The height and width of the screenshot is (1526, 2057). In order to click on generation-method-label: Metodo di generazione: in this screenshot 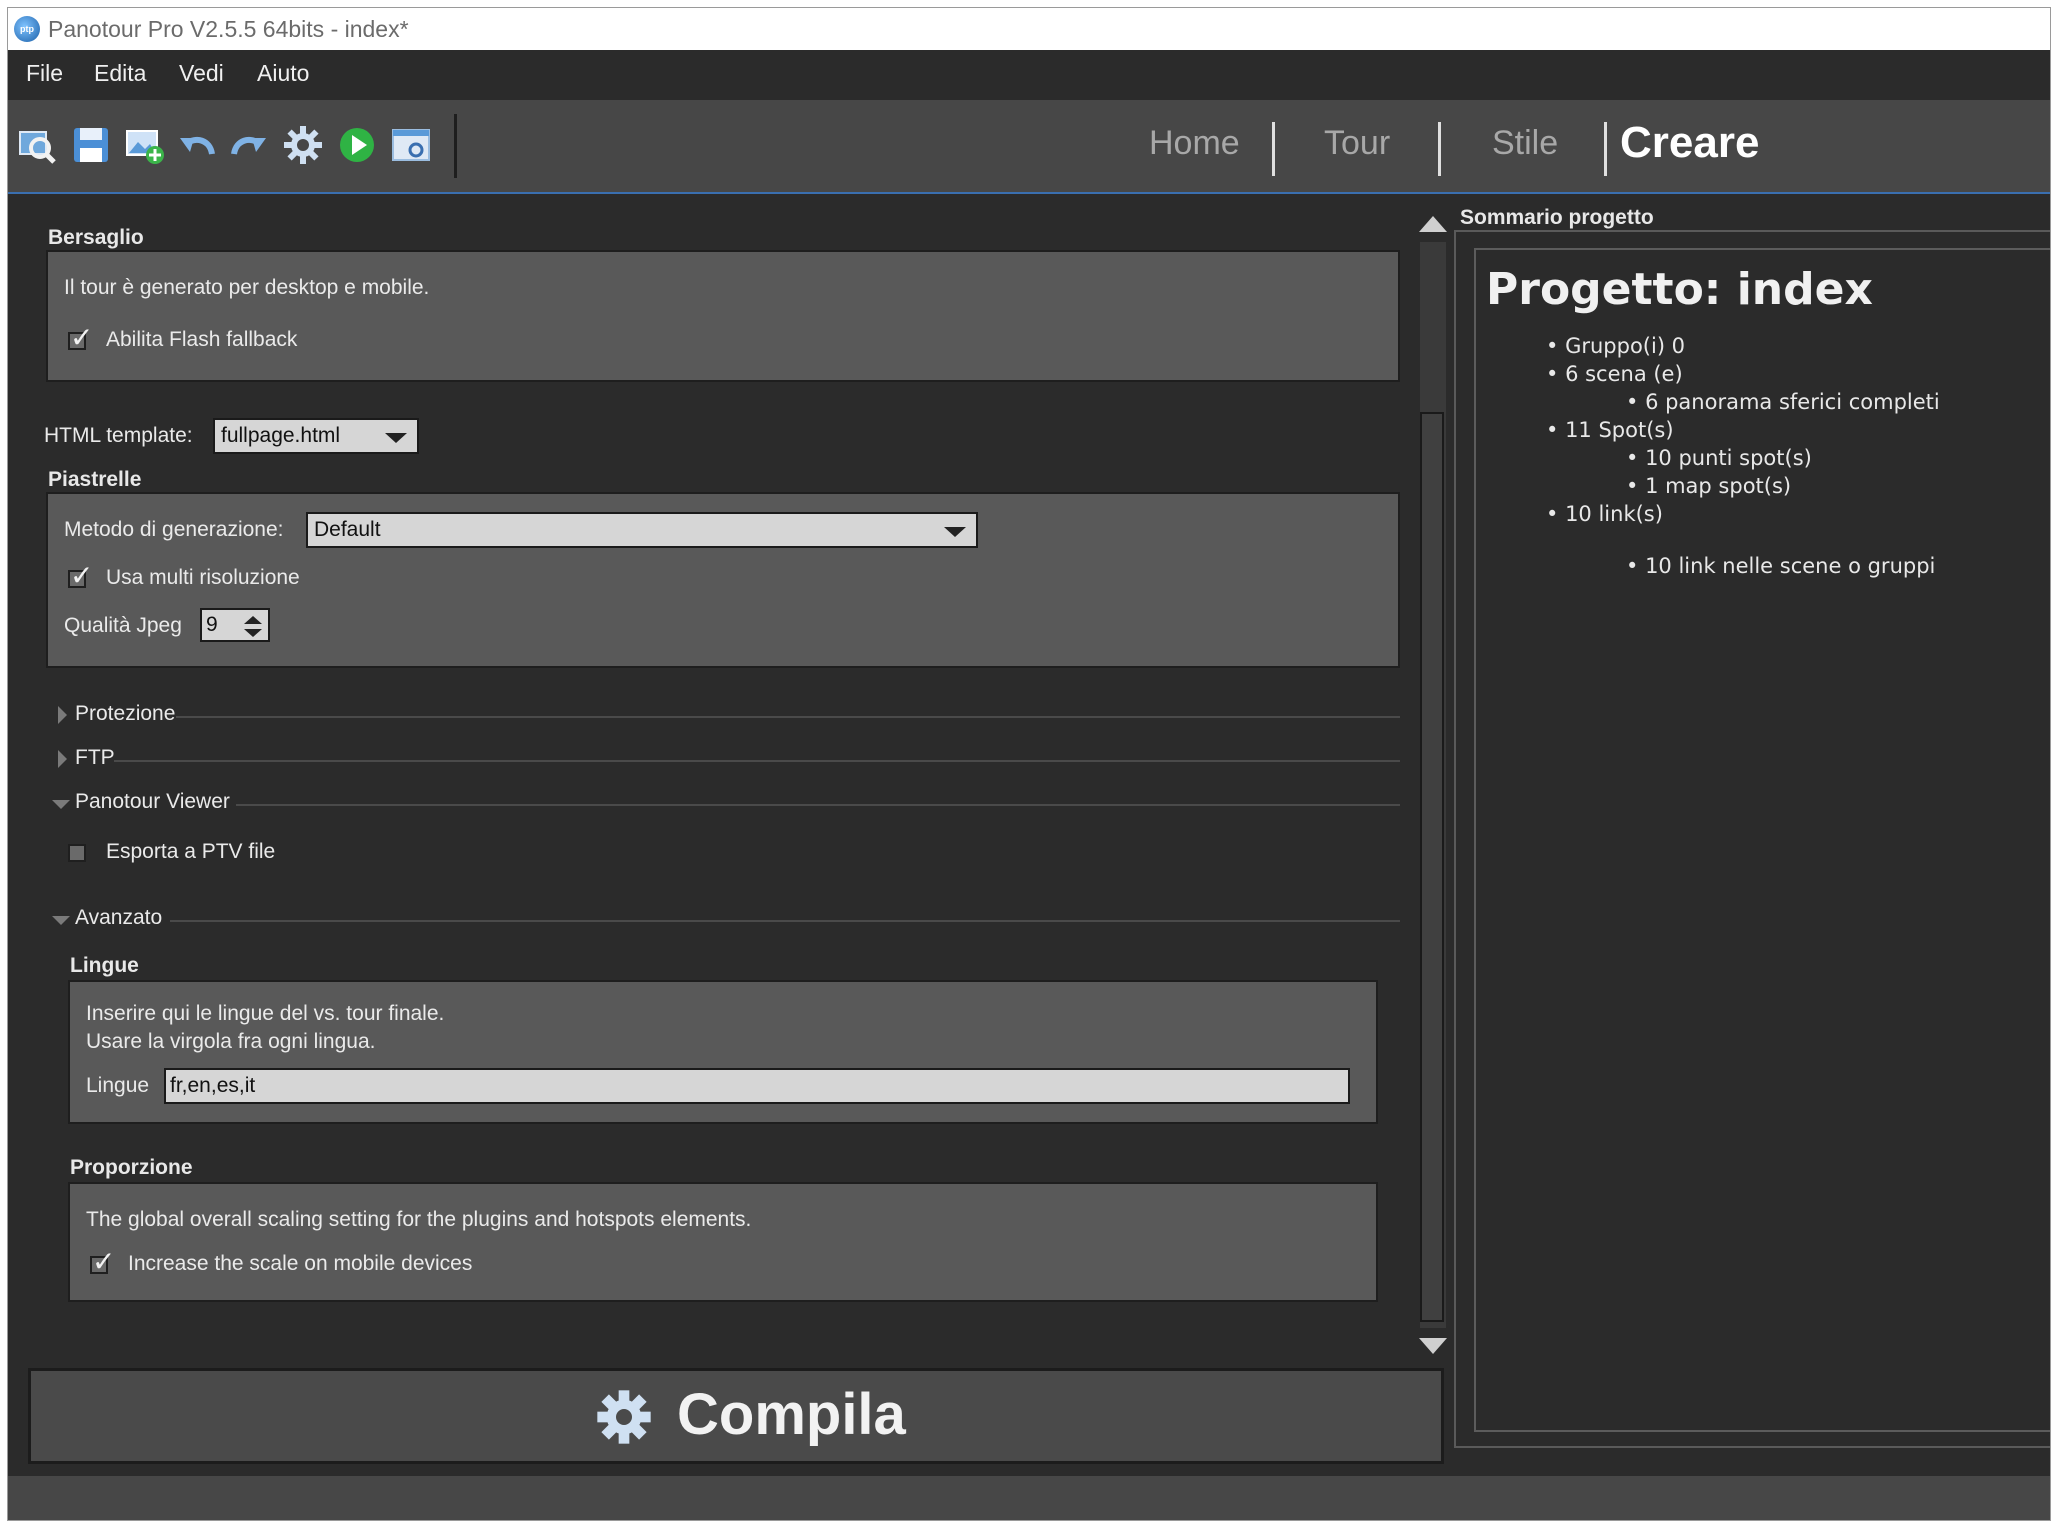, I will do `click(174, 529)`.